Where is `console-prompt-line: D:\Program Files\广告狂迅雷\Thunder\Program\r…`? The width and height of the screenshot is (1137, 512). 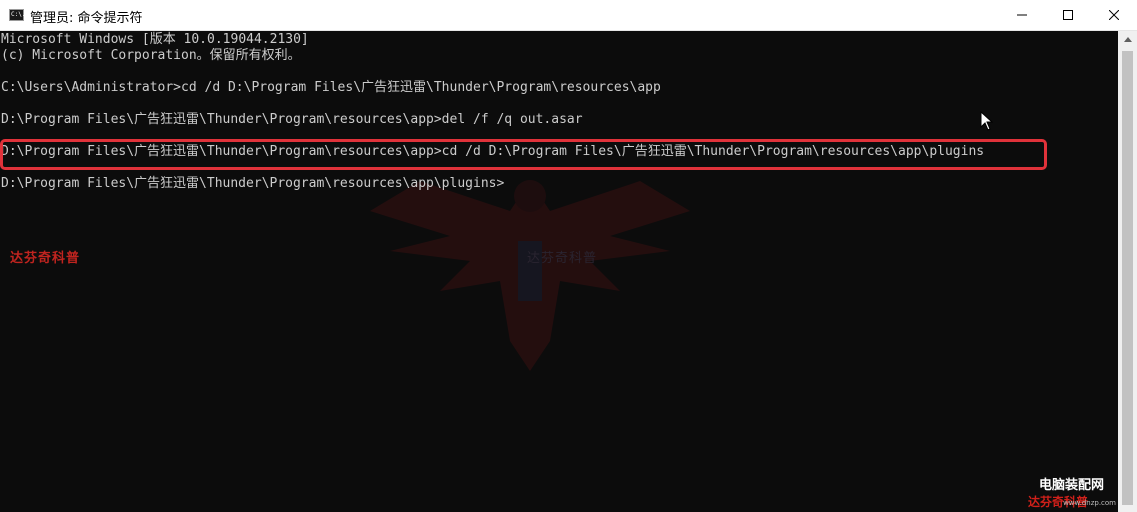
console-prompt-line: D:\Program Files\广告狂迅雷\Thunder\Program\r… is located at coordinates (252, 184).